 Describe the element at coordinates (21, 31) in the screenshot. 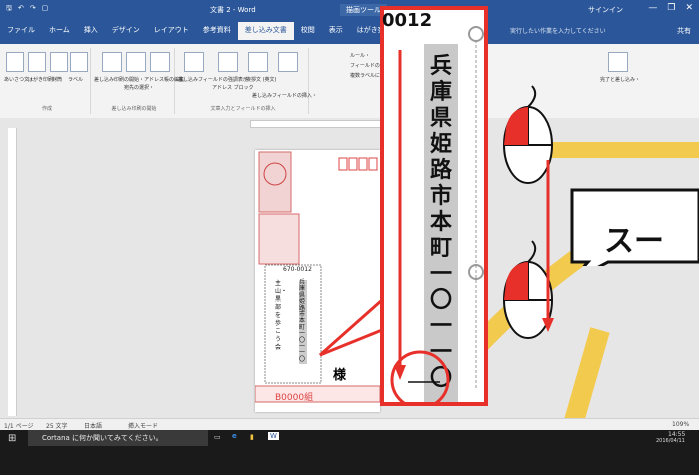

I see `tab-file: ファイル` at that location.